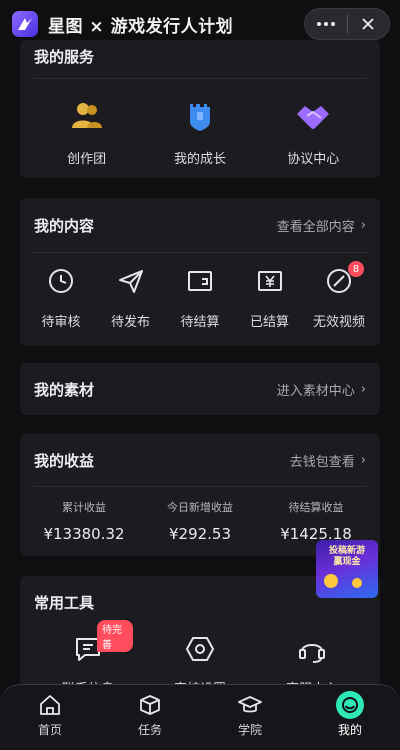 The width and height of the screenshot is (400, 750). I want to click on view-all-content-link: 查看全部内容 ›, so click(321, 225).